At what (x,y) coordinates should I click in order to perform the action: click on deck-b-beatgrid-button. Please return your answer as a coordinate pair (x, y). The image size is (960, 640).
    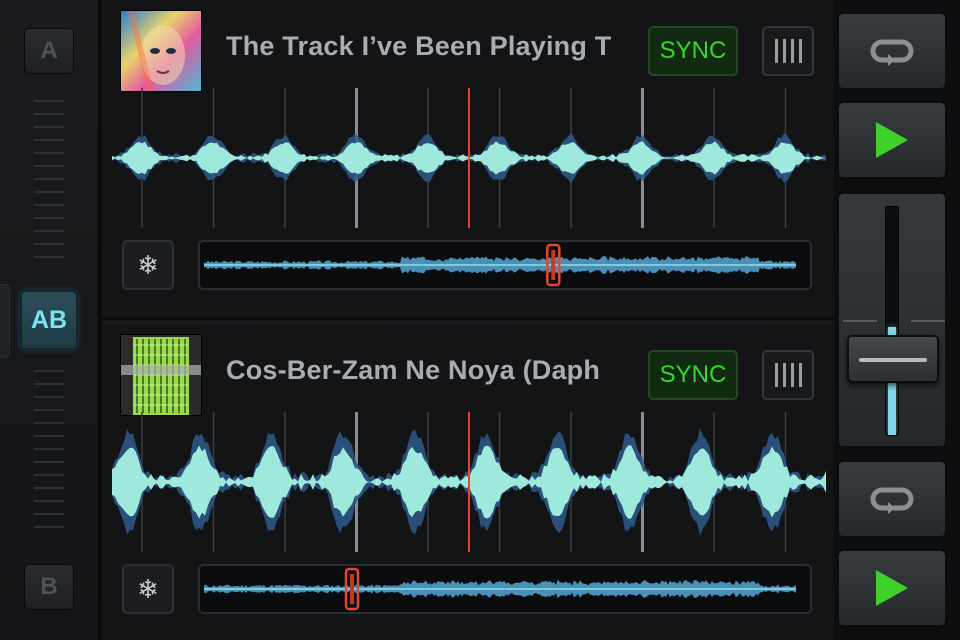
    Looking at the image, I should click on (788, 375).